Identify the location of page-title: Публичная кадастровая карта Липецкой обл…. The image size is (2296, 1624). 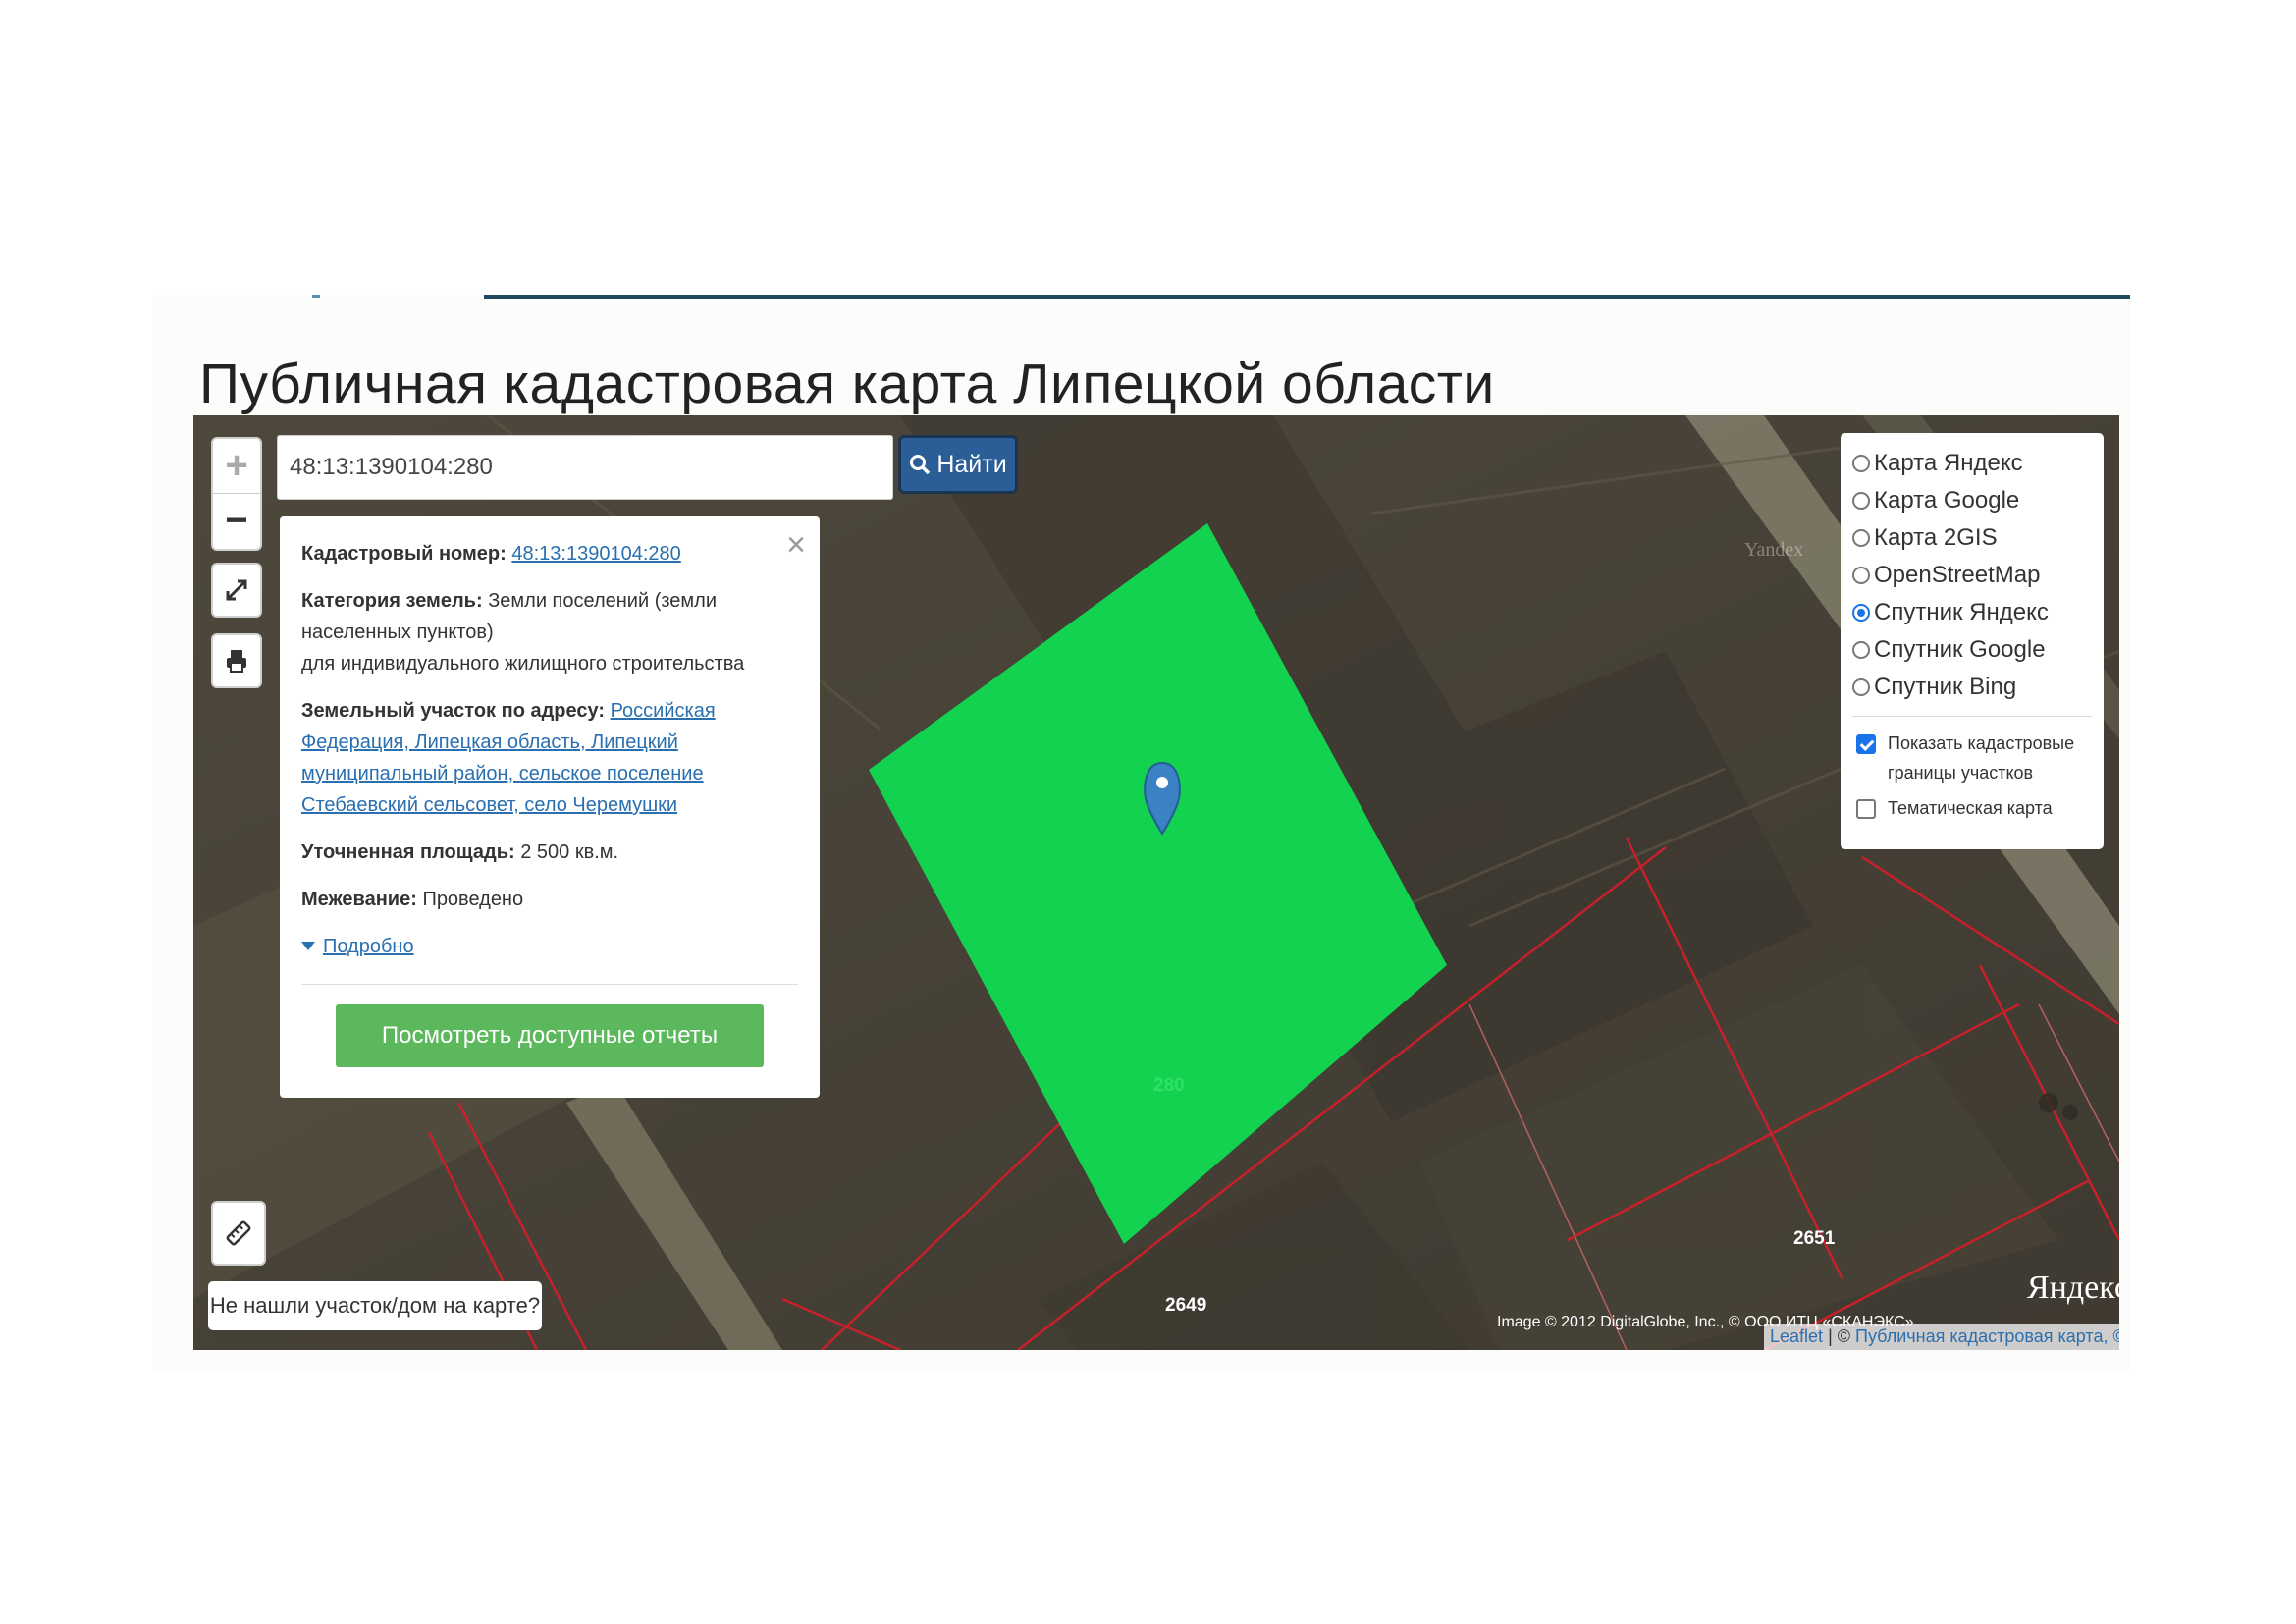
(847, 384).